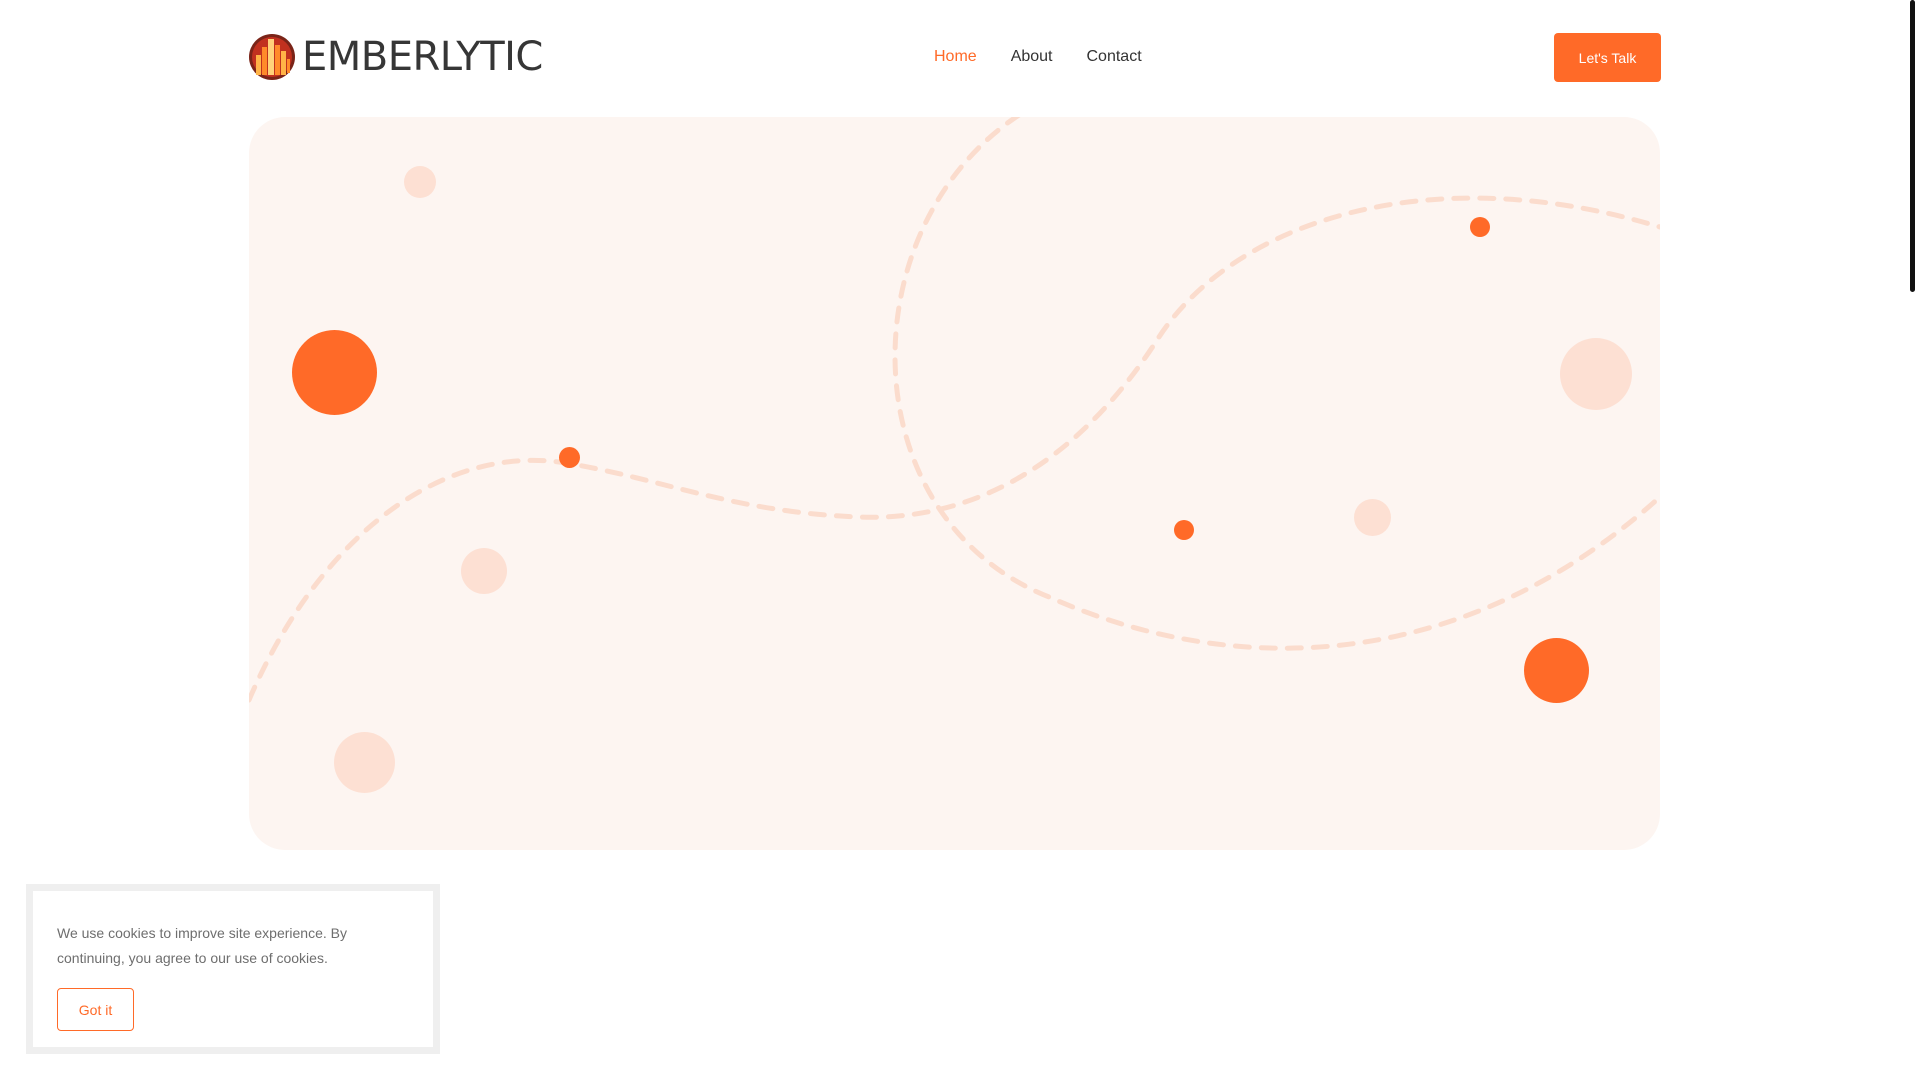 This screenshot has width=1920, height=1080. What do you see at coordinates (422, 57) in the screenshot?
I see `brand-name: EMBERLYTIC` at bounding box center [422, 57].